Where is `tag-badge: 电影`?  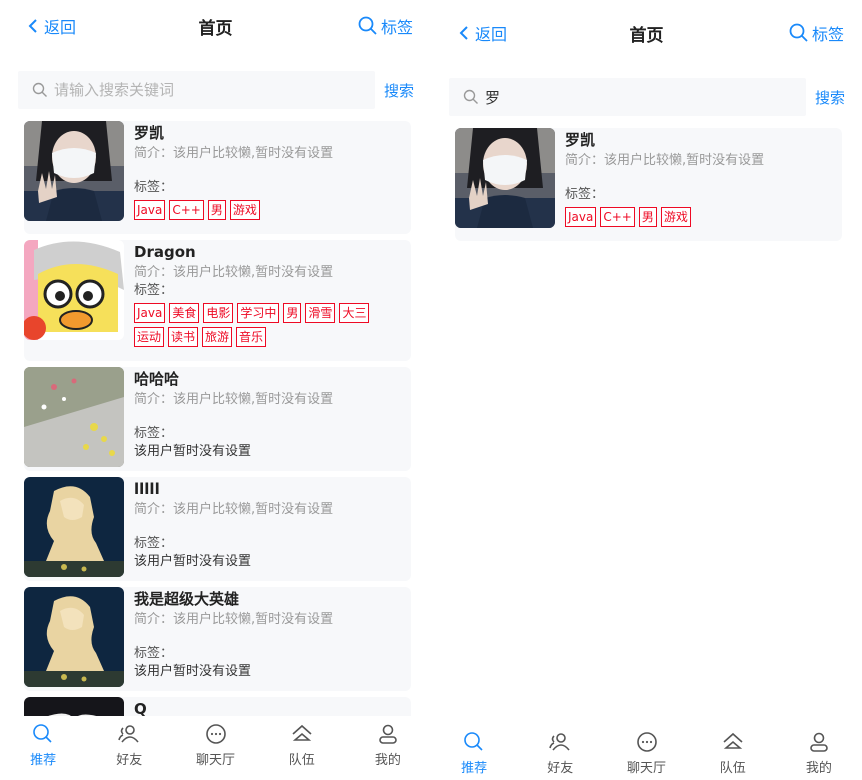
tag-badge: 电影 is located at coordinates (218, 313).